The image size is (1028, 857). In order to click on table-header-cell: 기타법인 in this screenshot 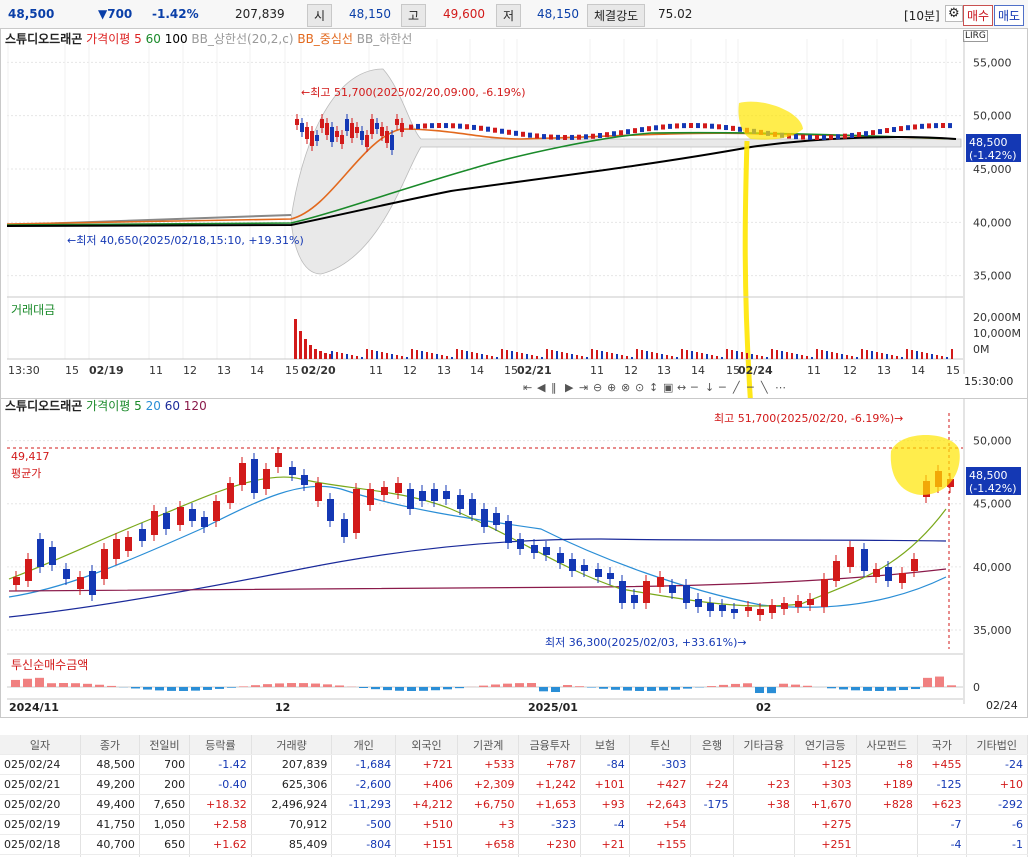, I will do `click(997, 745)`.